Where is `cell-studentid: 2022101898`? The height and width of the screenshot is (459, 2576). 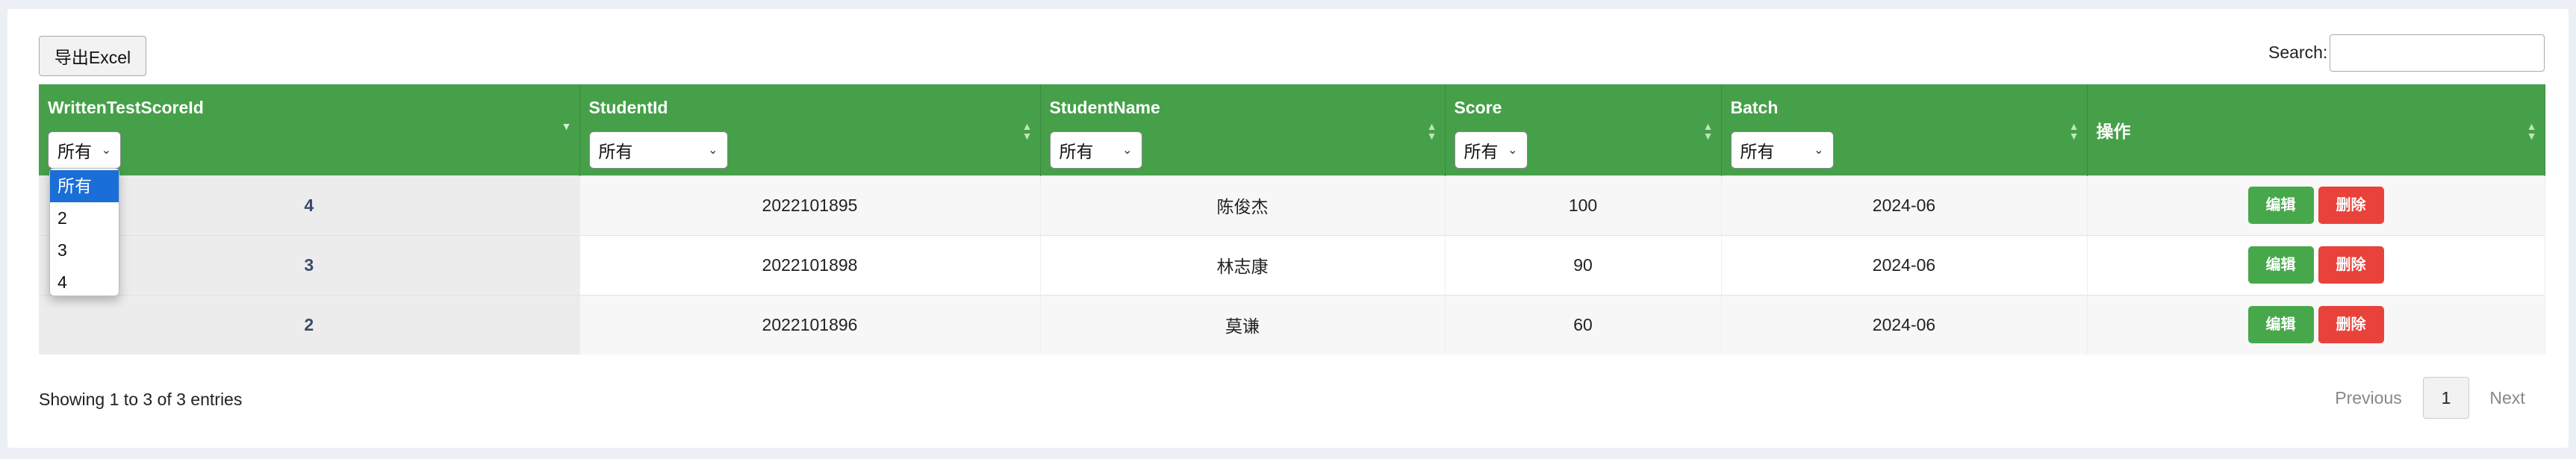 cell-studentid: 2022101898 is located at coordinates (810, 264).